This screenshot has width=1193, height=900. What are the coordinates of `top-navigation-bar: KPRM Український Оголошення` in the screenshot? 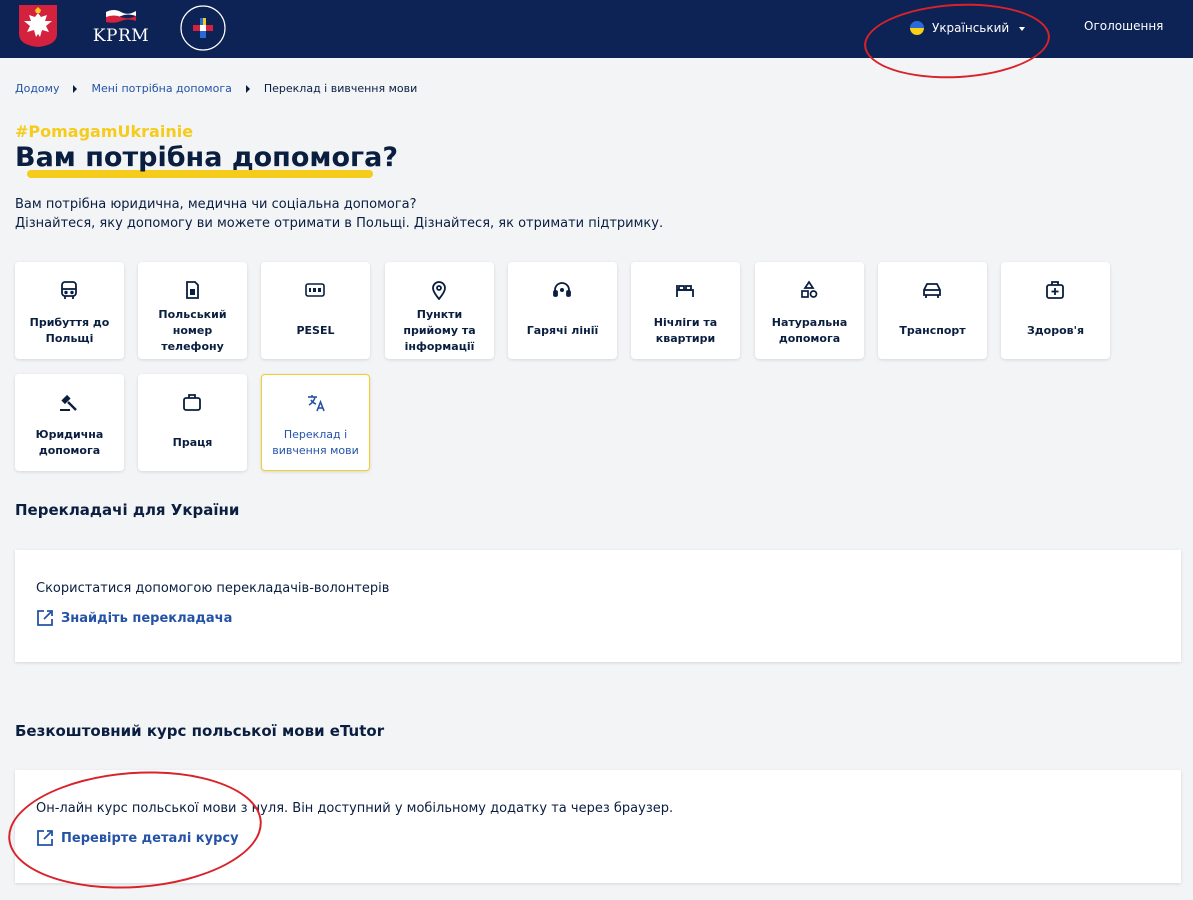 It's located at (596, 29).